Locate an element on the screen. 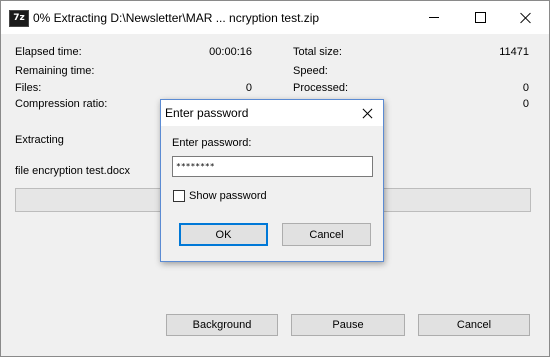  status-action: Extracting is located at coordinates (39, 140).